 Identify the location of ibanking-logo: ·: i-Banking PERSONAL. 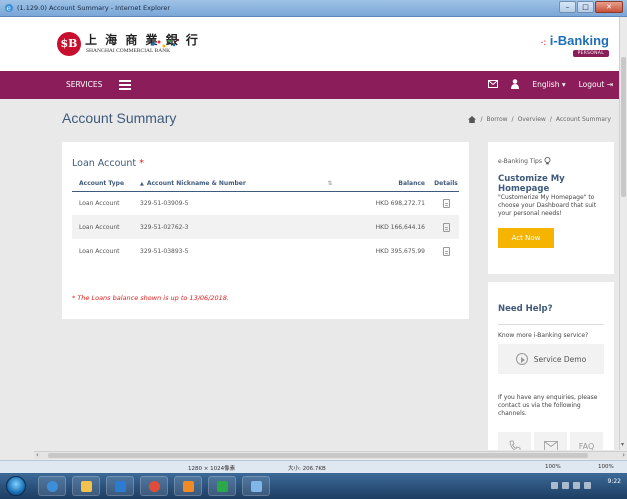
(574, 45).